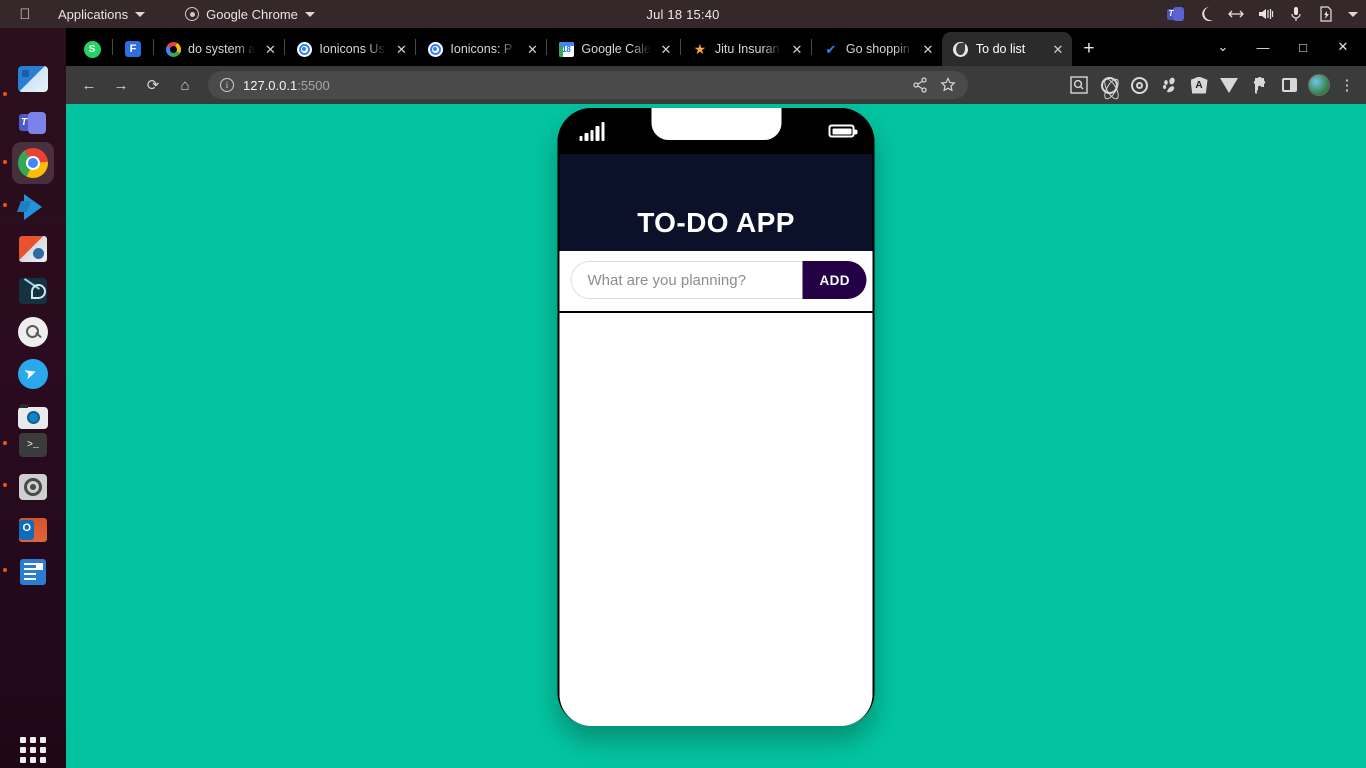  I want to click on dock-item-telegram, so click(33, 374).